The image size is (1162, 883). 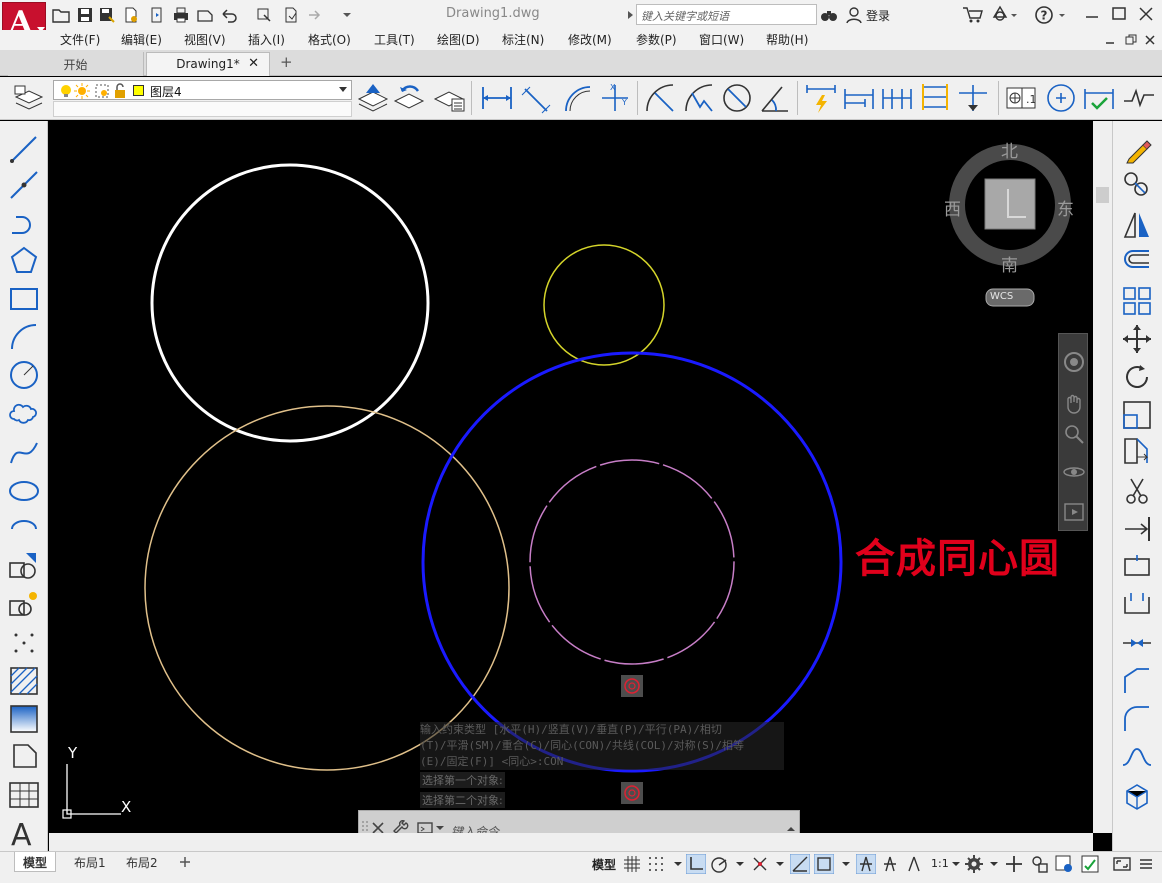 I want to click on customization-menu-icon, so click(x=1146, y=864).